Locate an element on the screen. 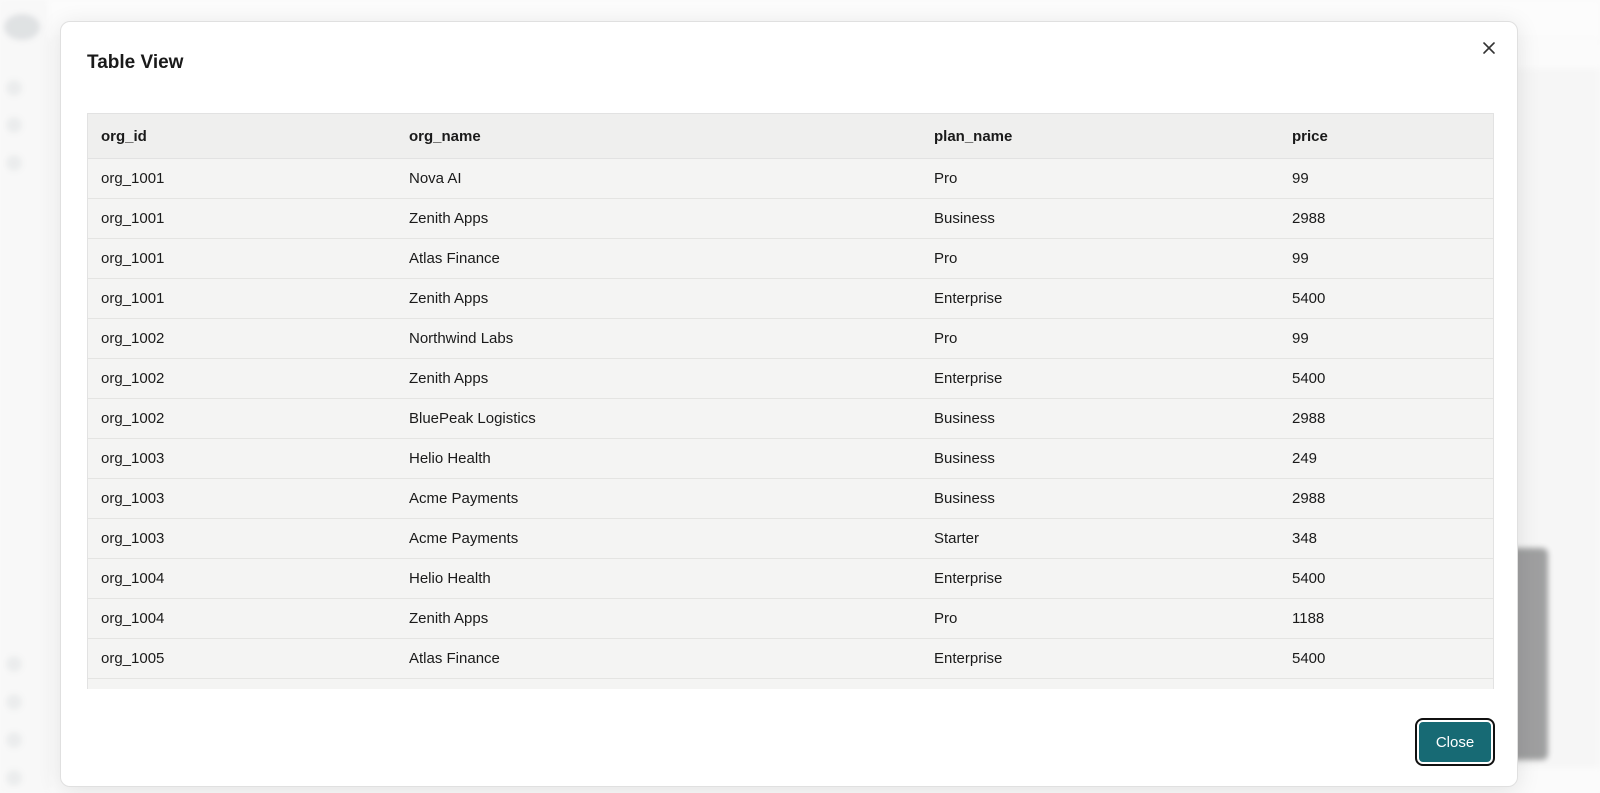 This screenshot has height=793, width=1600. table-header: org_id org_name plan_name price is located at coordinates (790, 136).